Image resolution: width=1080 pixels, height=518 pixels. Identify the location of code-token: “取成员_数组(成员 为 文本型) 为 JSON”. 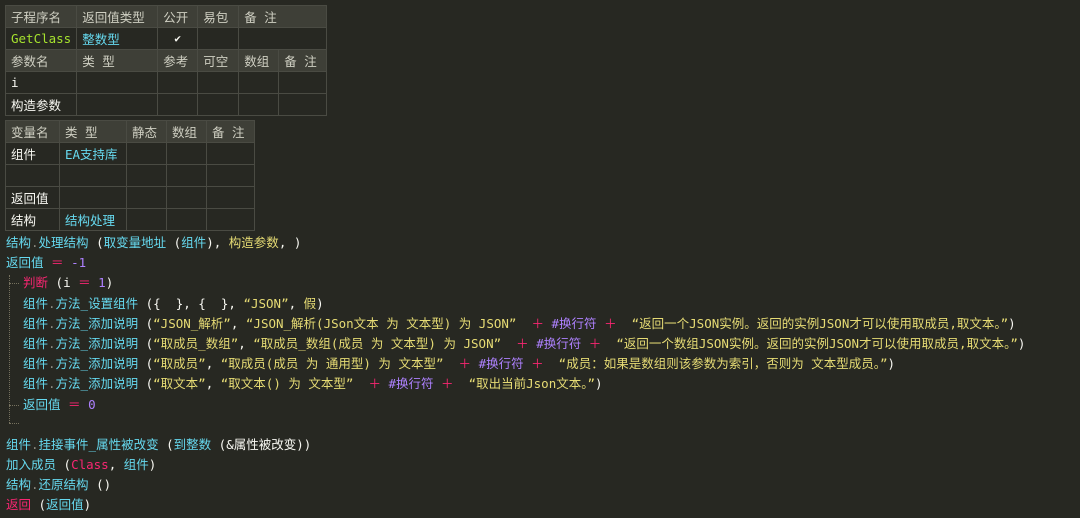
(377, 343).